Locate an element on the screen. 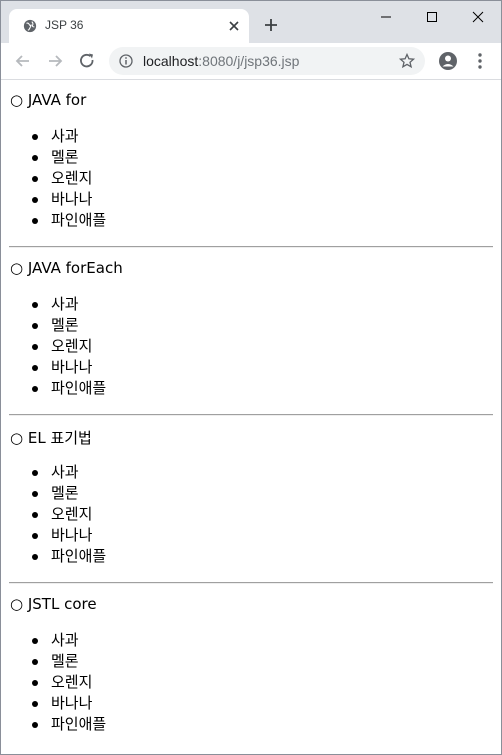 This screenshot has width=502, height=755. minimize-button is located at coordinates (386, 17).